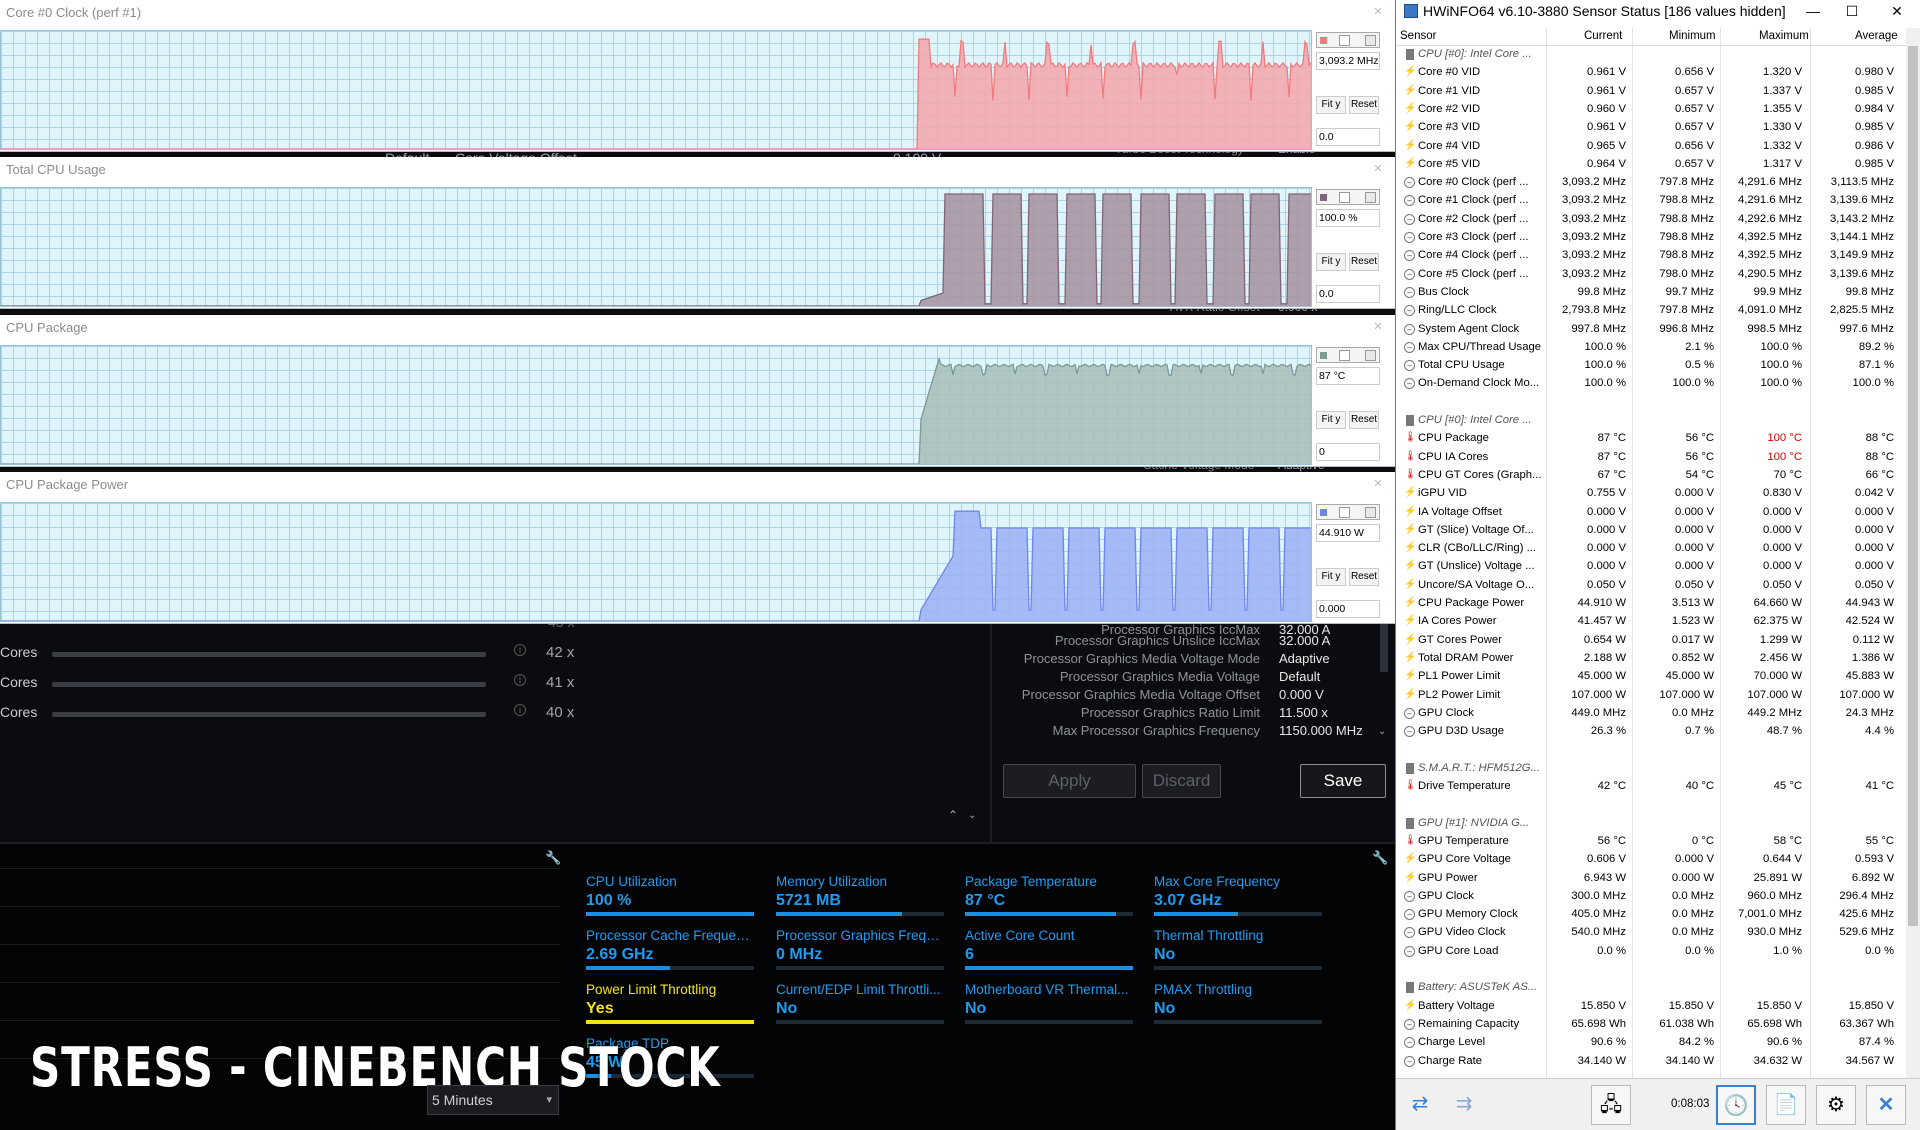 This screenshot has height=1130, width=1920. Describe the element at coordinates (1651, 842) in the screenshot. I see `sensor-row: 🌡 GPU Temperature 56 °C 0 °C 58 °C 55 °C` at that location.